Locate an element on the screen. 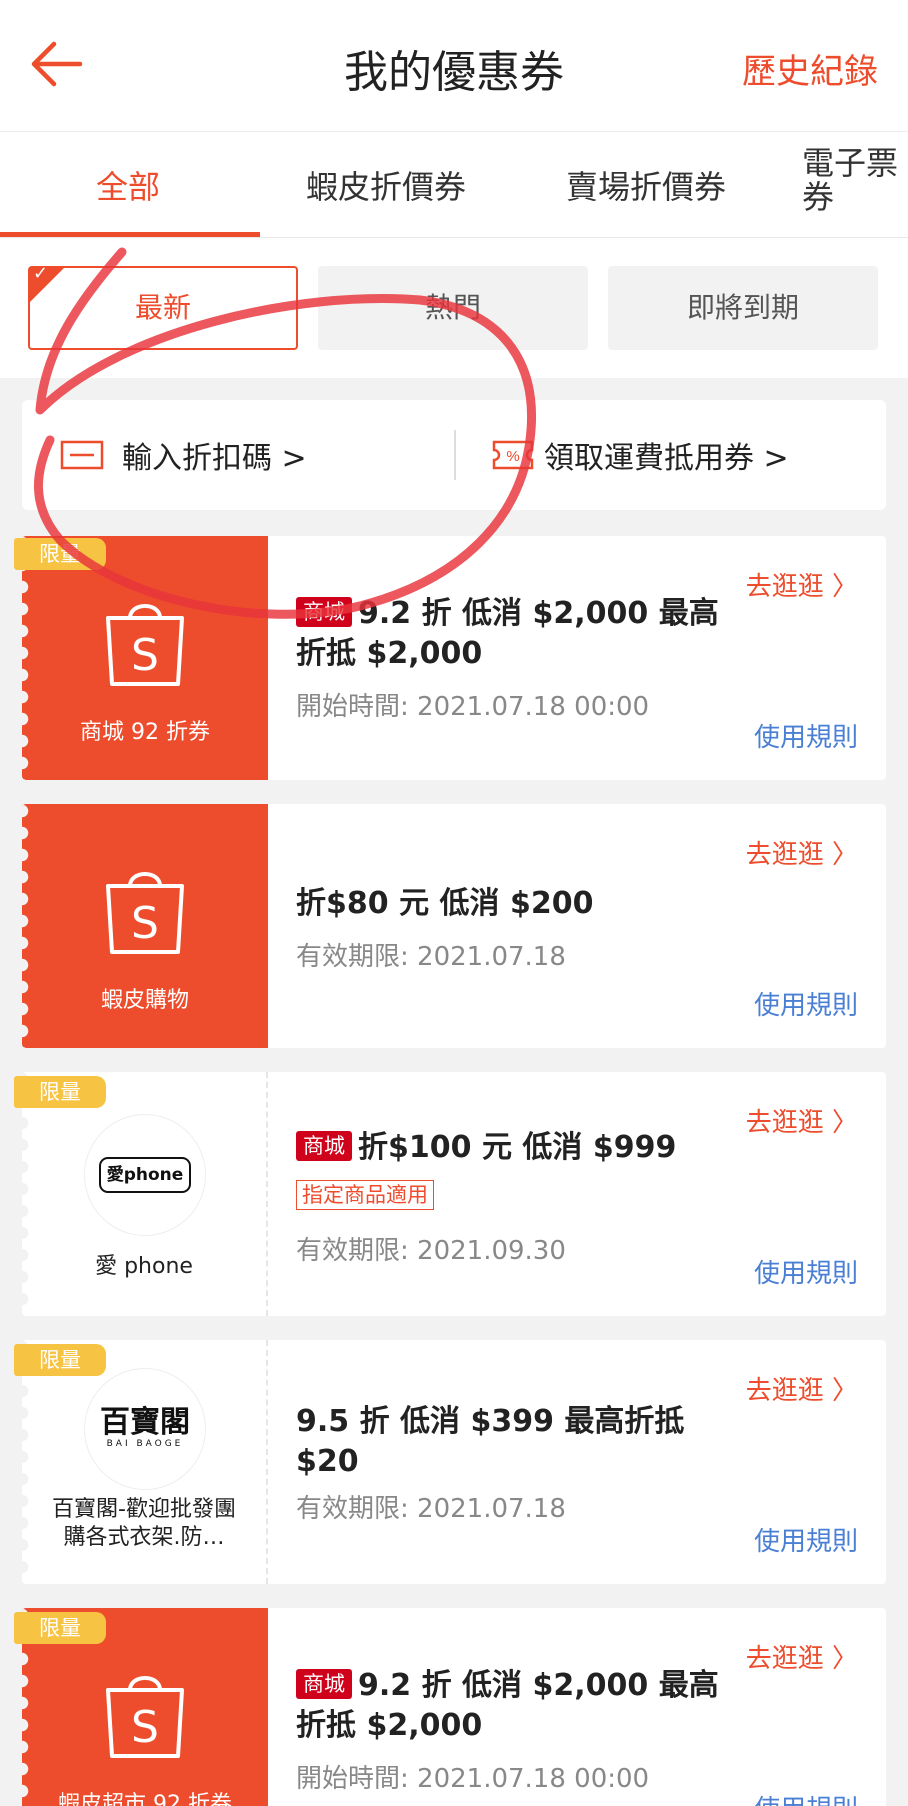 The width and height of the screenshot is (908, 1806). tab-shop-coupons: 賣場折價券 is located at coordinates (646, 185).